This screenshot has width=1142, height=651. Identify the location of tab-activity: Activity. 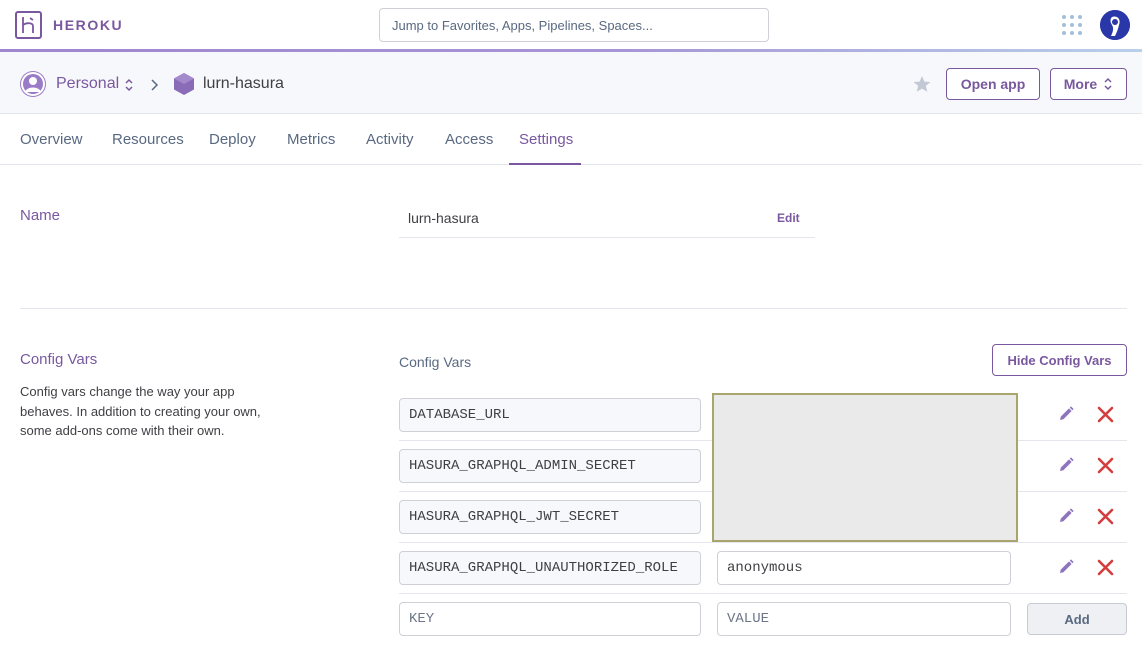
(390, 139).